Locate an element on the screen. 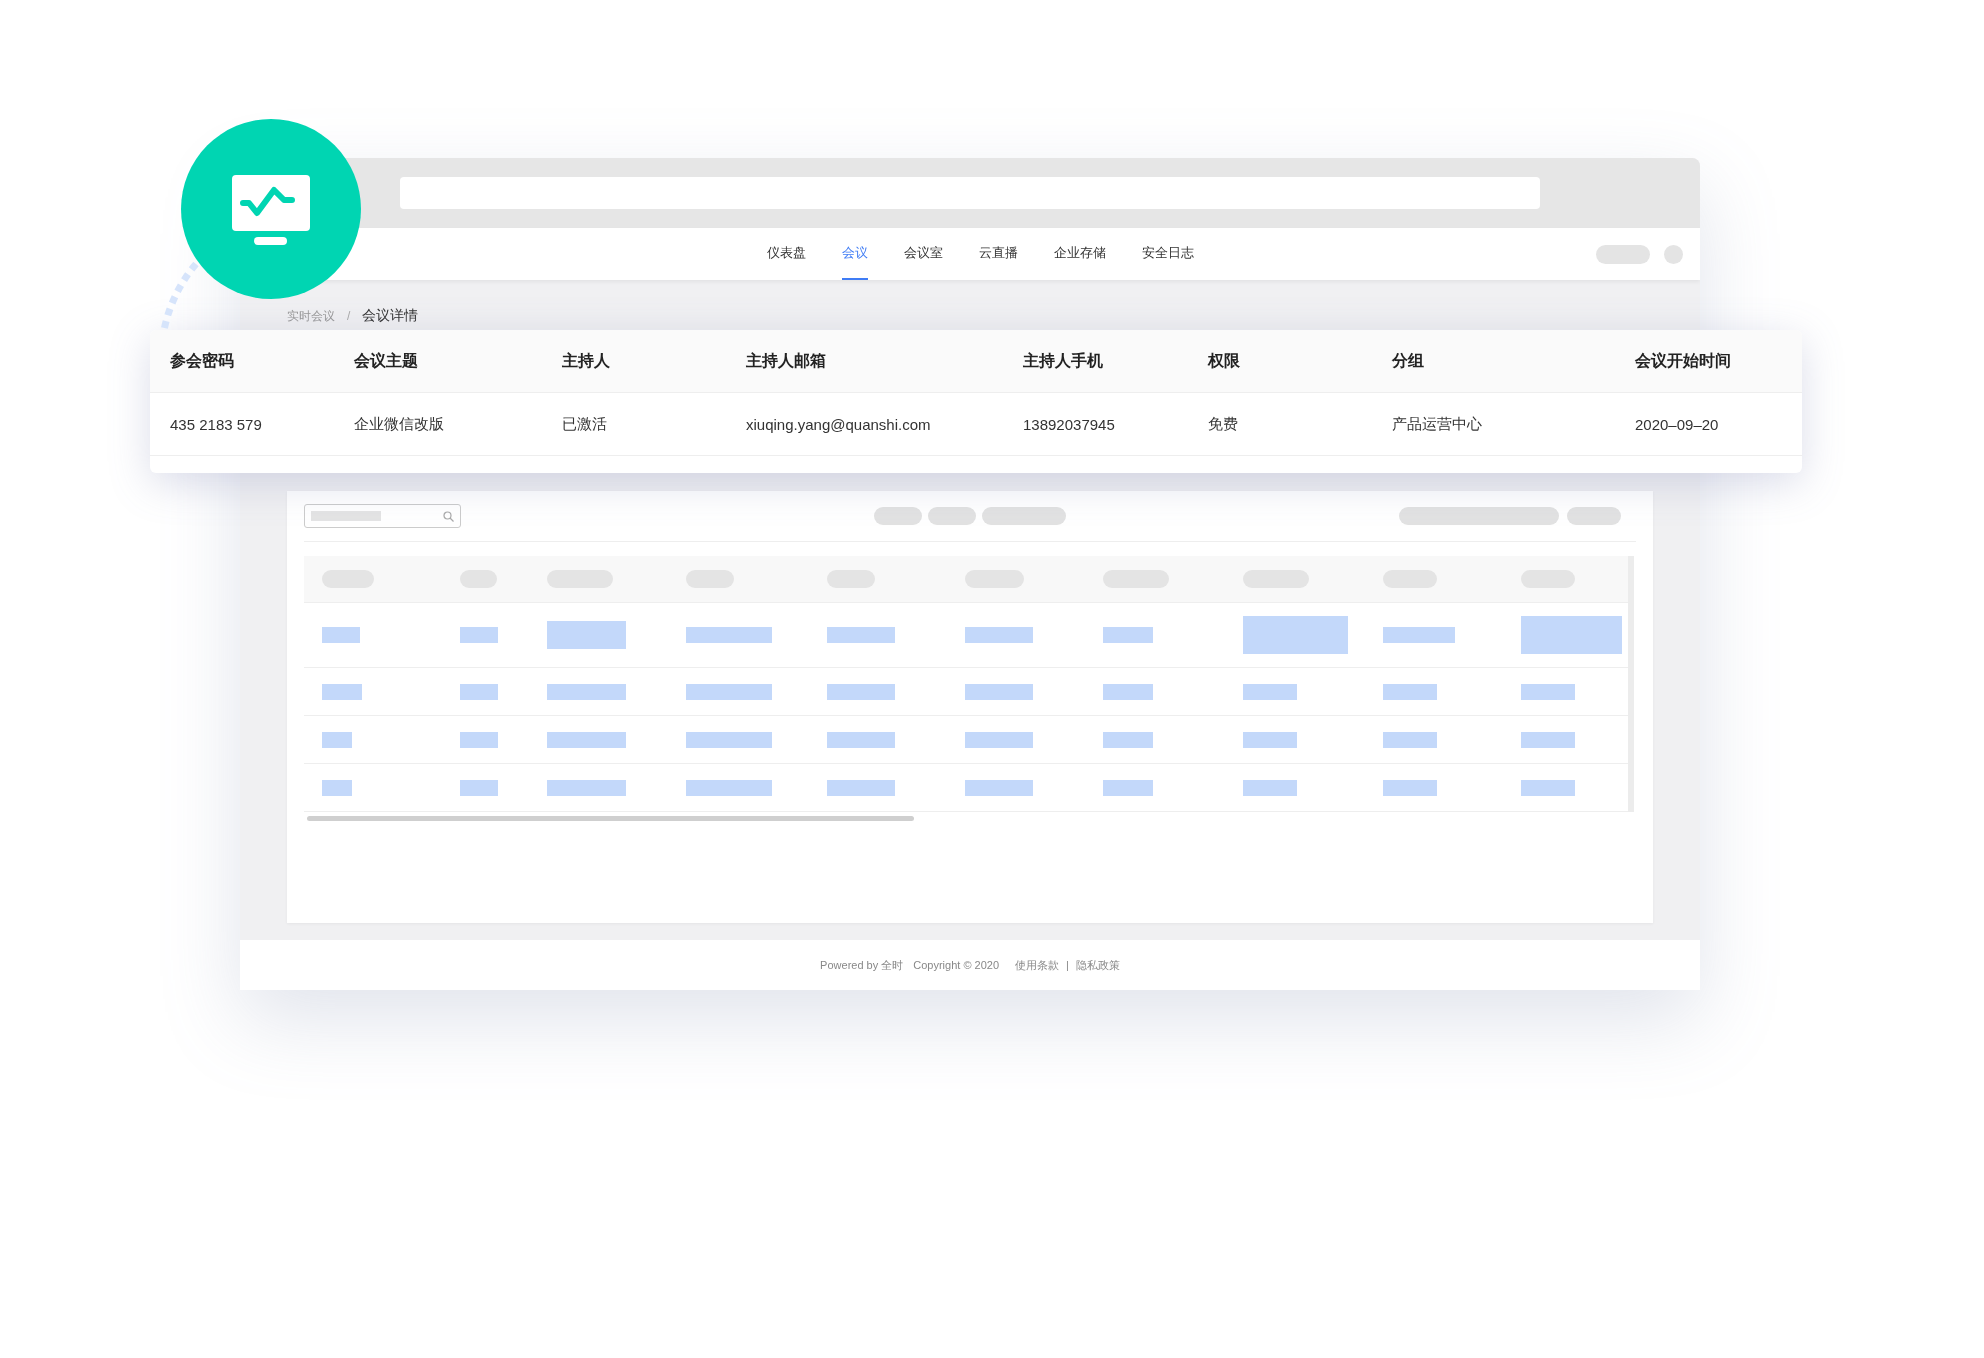 The image size is (1984, 1358). dotted-line-drawing is located at coordinates (180, 297).